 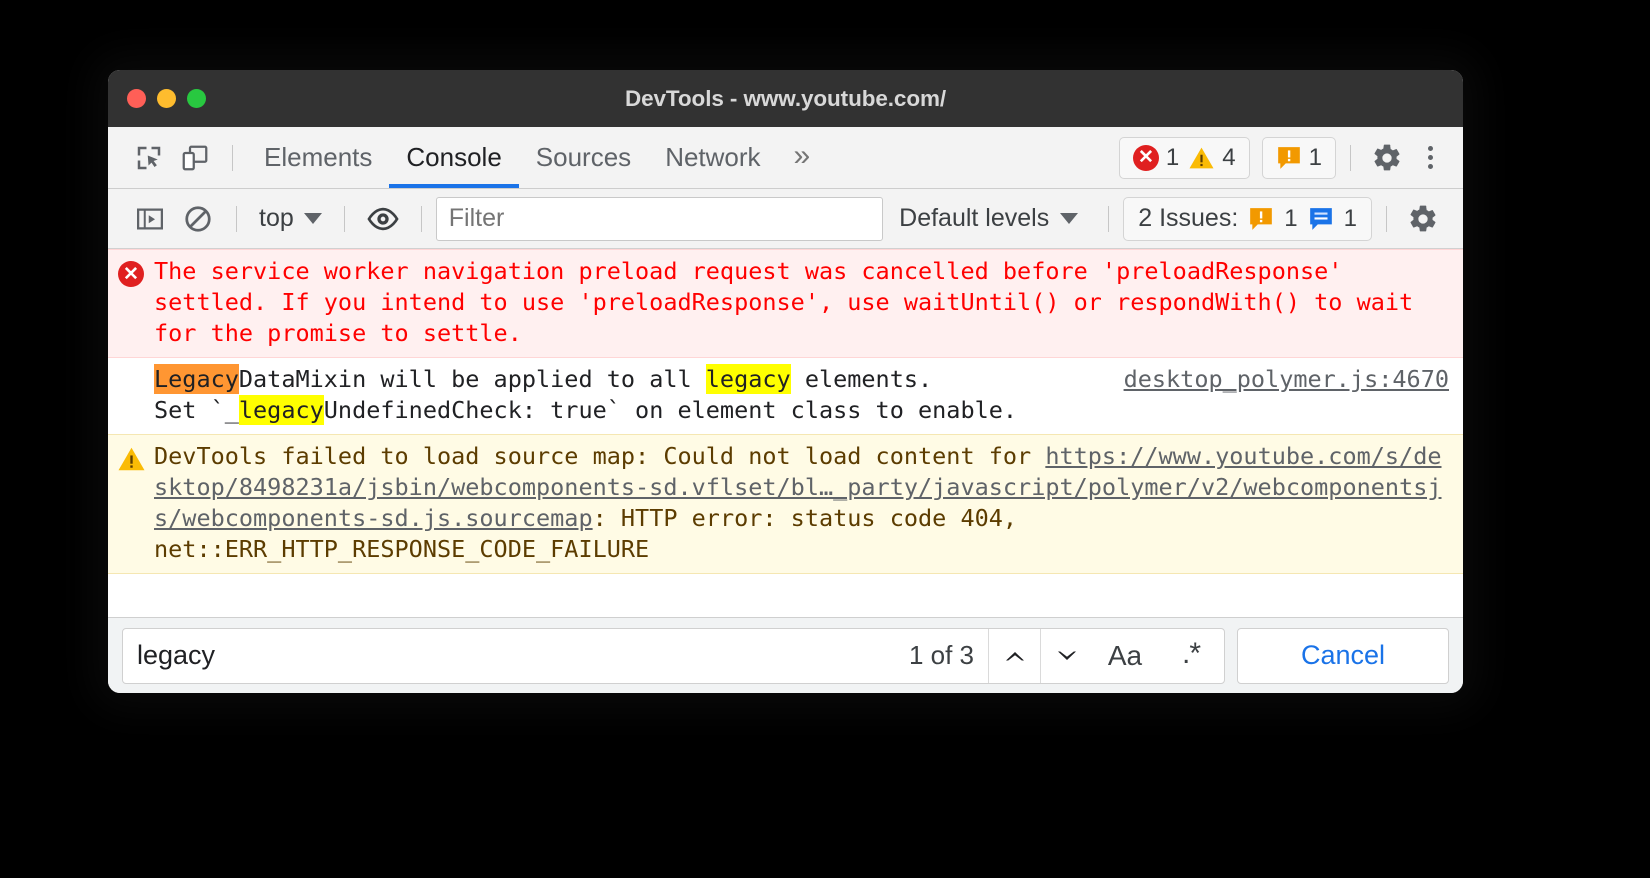 I want to click on inspect-element-icon, so click(x=149, y=158).